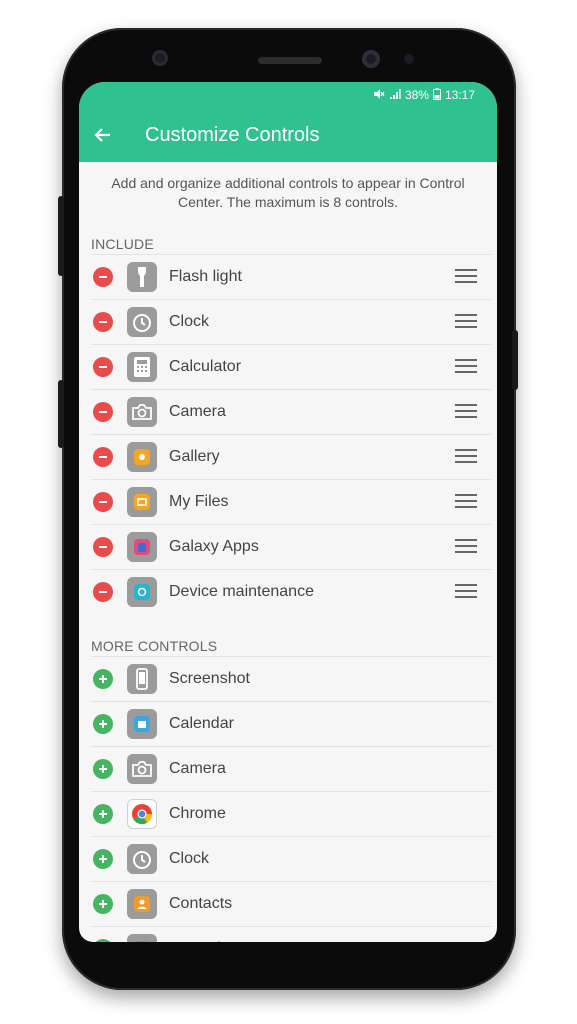  Describe the element at coordinates (221, 941) in the screenshot. I see `item-label: Control Center` at that location.